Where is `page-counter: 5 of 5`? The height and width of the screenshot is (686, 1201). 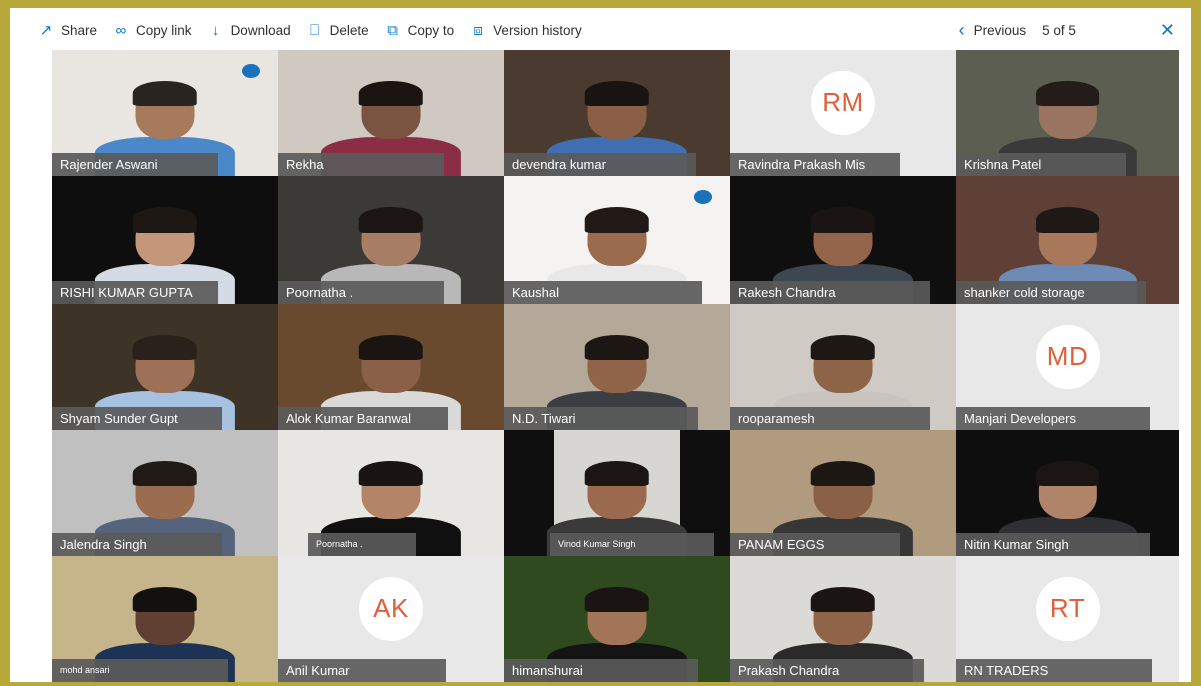 page-counter: 5 of 5 is located at coordinates (1059, 30).